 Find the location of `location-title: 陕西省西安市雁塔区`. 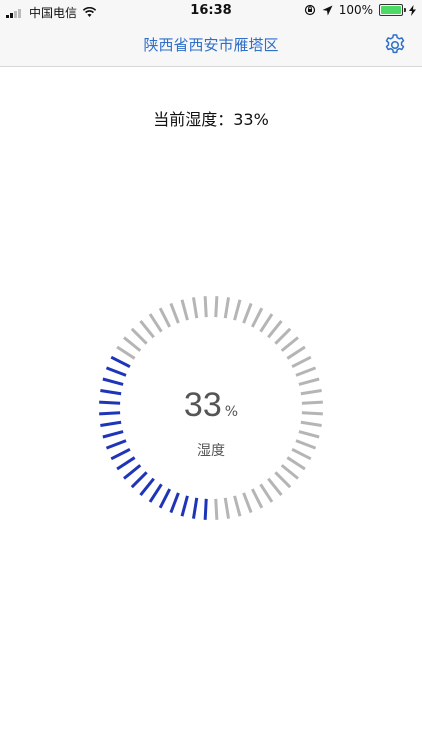

location-title: 陕西省西安市雁塔区 is located at coordinates (211, 45).